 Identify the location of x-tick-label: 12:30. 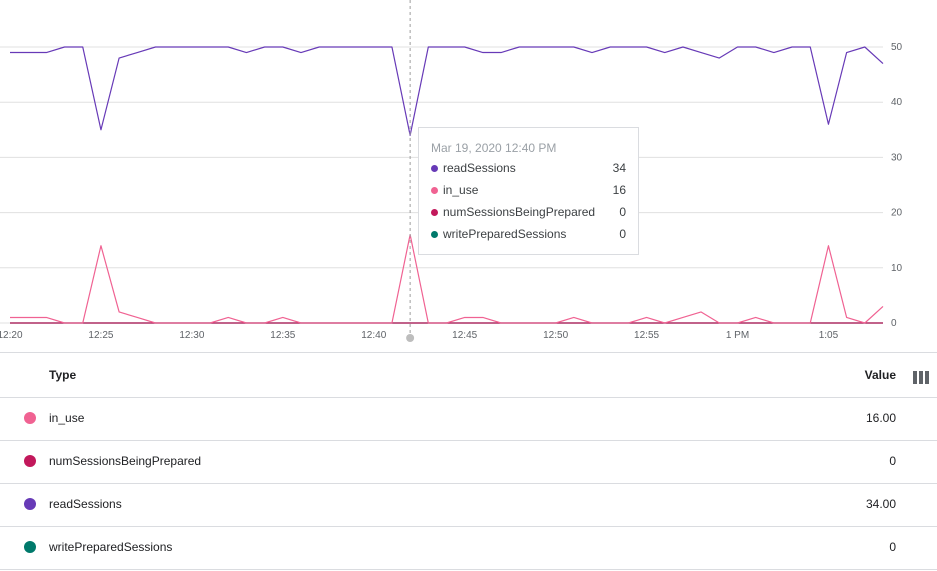
(191, 335).